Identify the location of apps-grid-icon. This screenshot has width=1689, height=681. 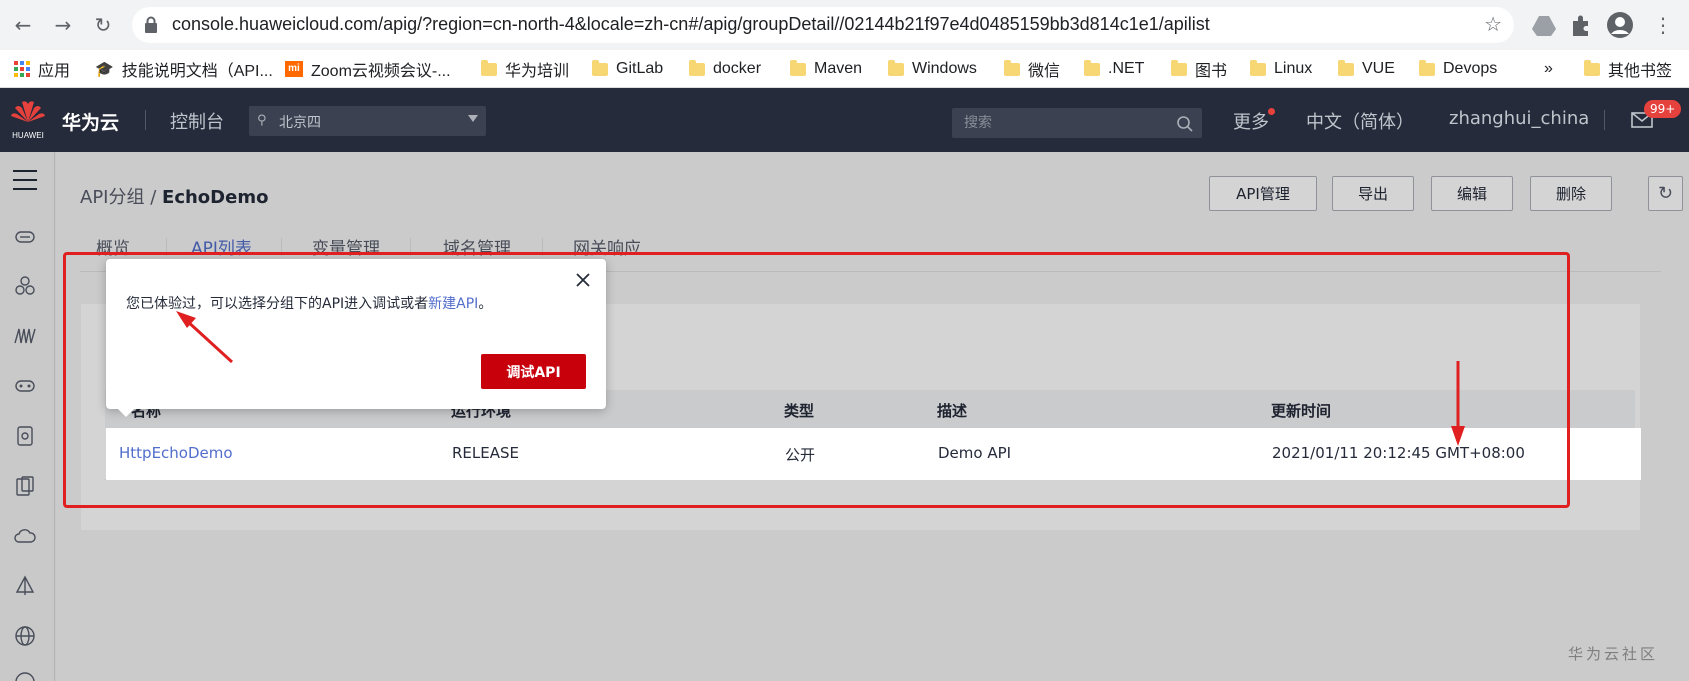
(22, 69).